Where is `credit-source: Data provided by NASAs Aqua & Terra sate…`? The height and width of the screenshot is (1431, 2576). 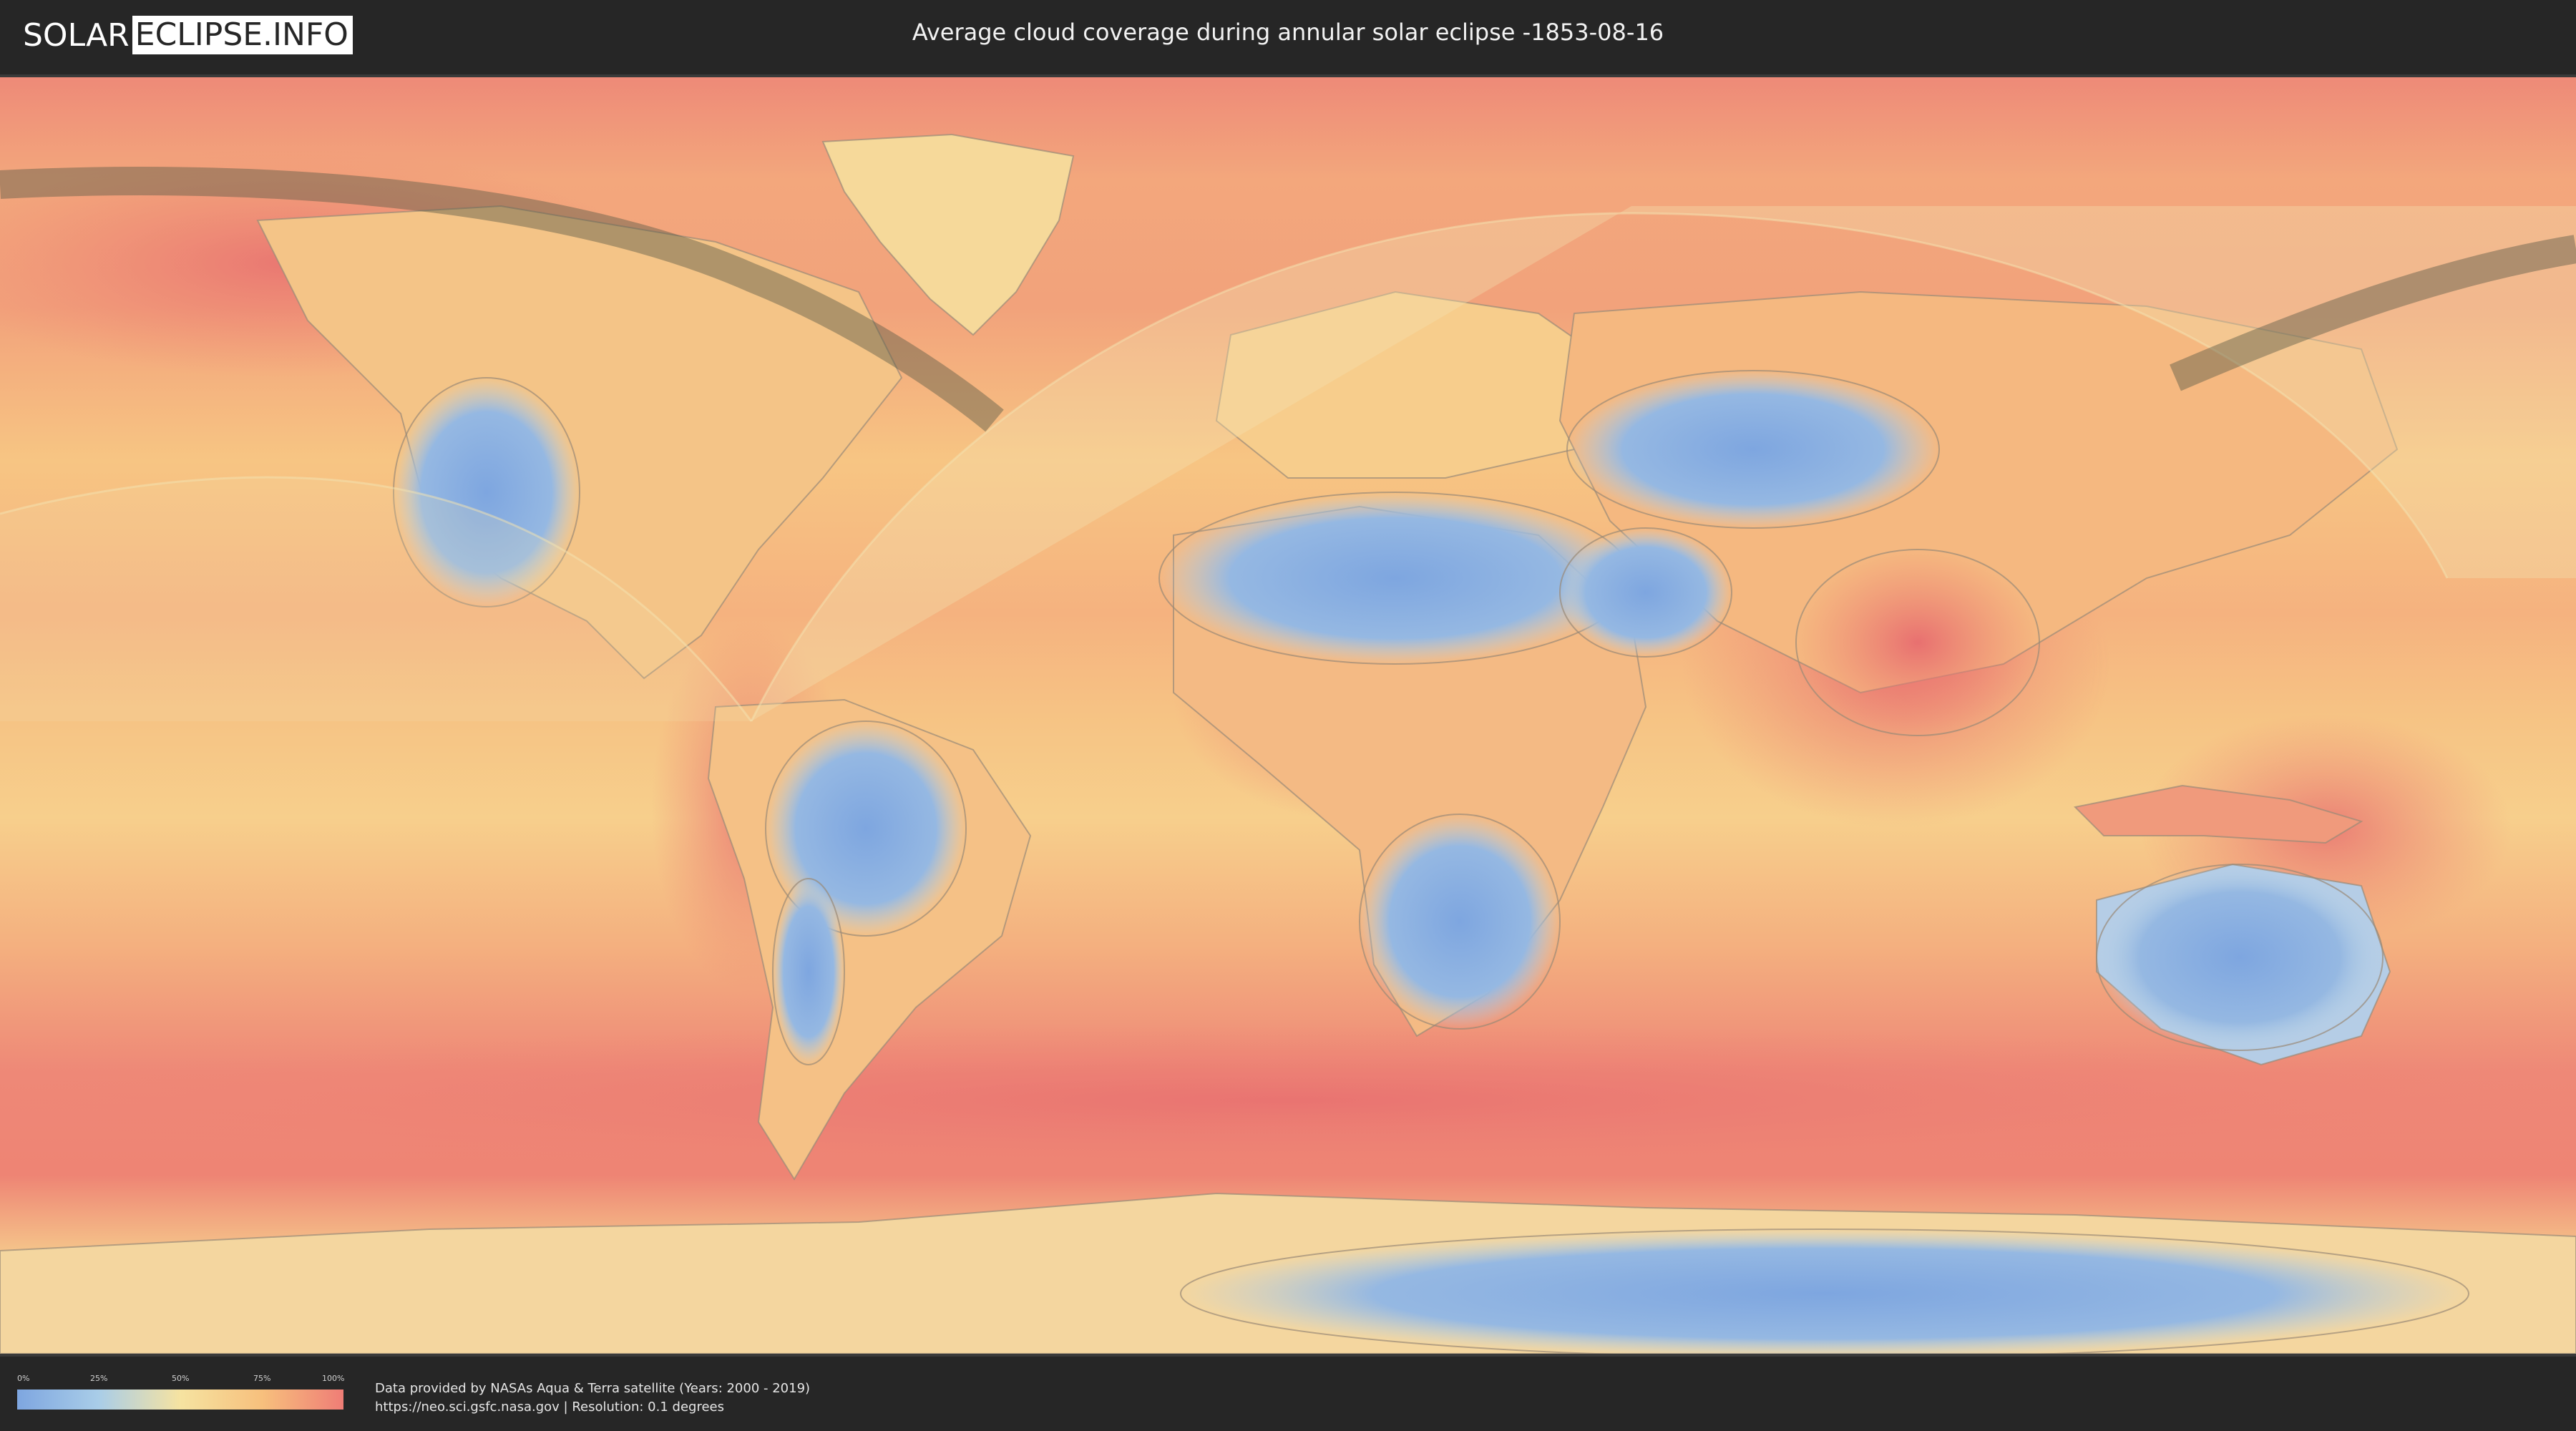
credit-source: Data provided by NASAs Aqua & Terra sate… is located at coordinates (593, 1388).